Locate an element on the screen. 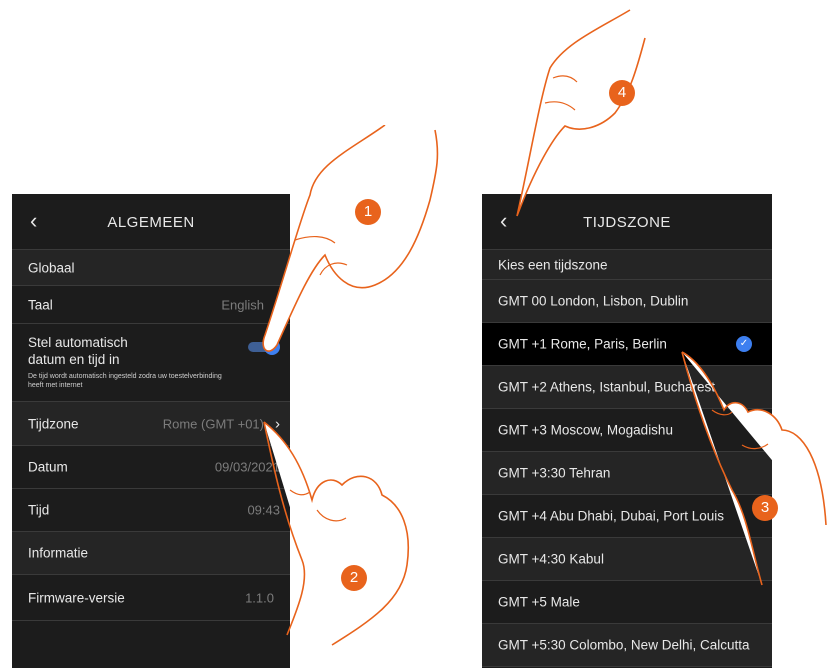  timezone-prompt: Kies een tijdszone is located at coordinates (627, 265).